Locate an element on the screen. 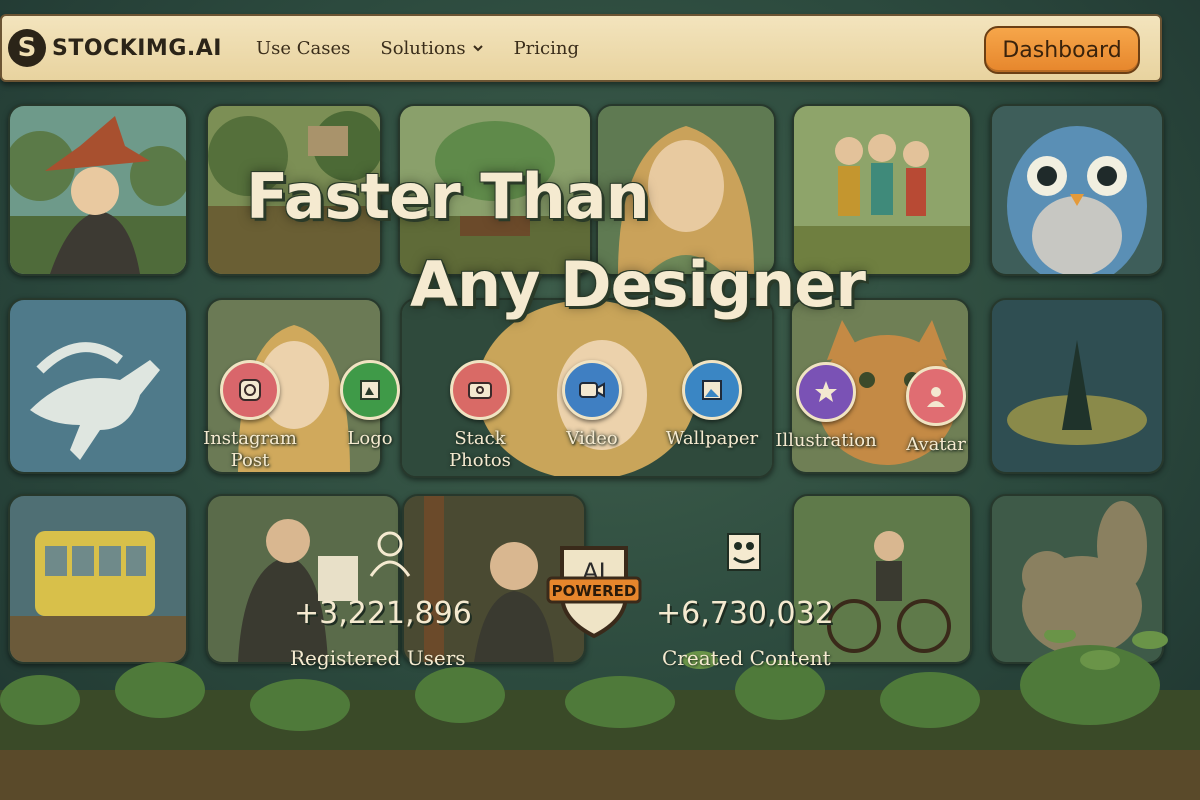 Image resolution: width=1200 pixels, height=800 pixels. category-label: Video is located at coordinates (592, 438).